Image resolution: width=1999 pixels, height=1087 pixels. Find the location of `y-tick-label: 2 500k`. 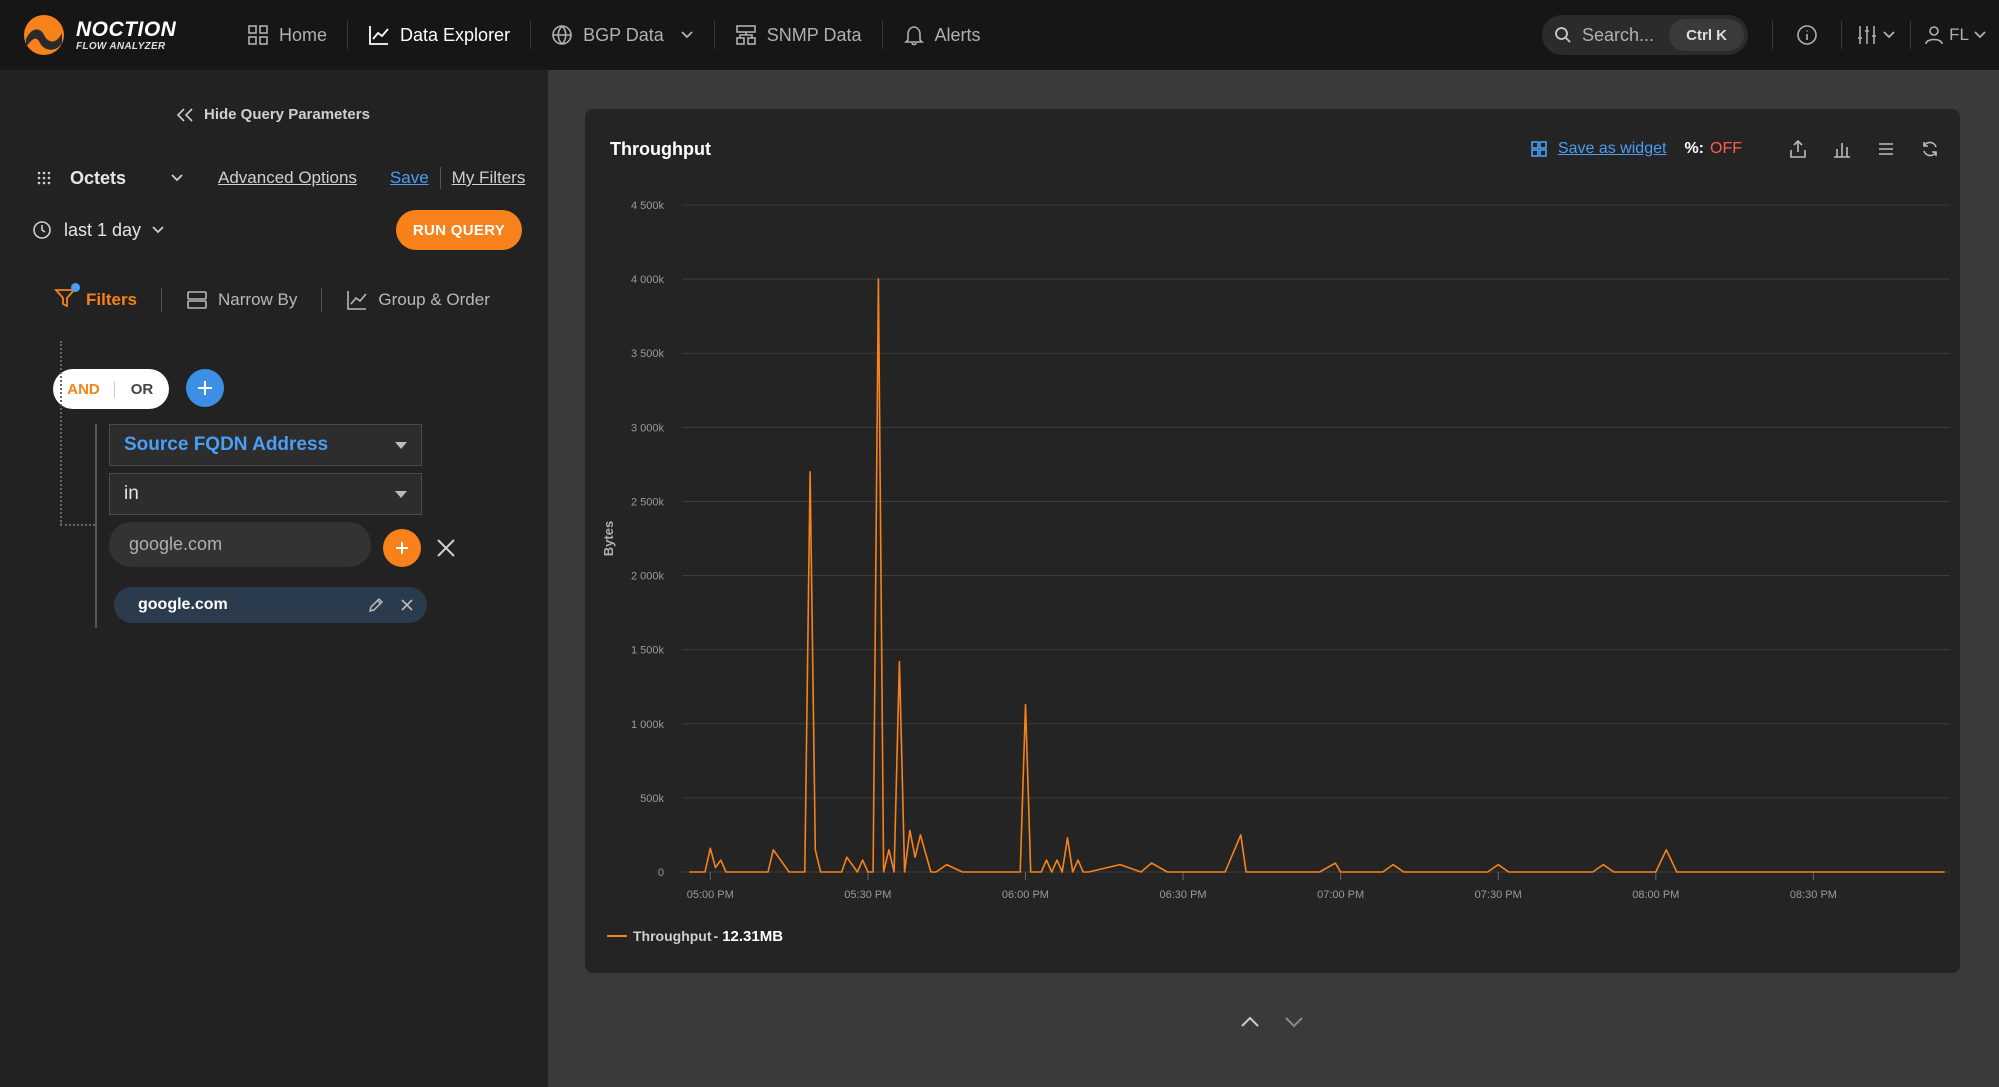

y-tick-label: 2 500k is located at coordinates (648, 502).